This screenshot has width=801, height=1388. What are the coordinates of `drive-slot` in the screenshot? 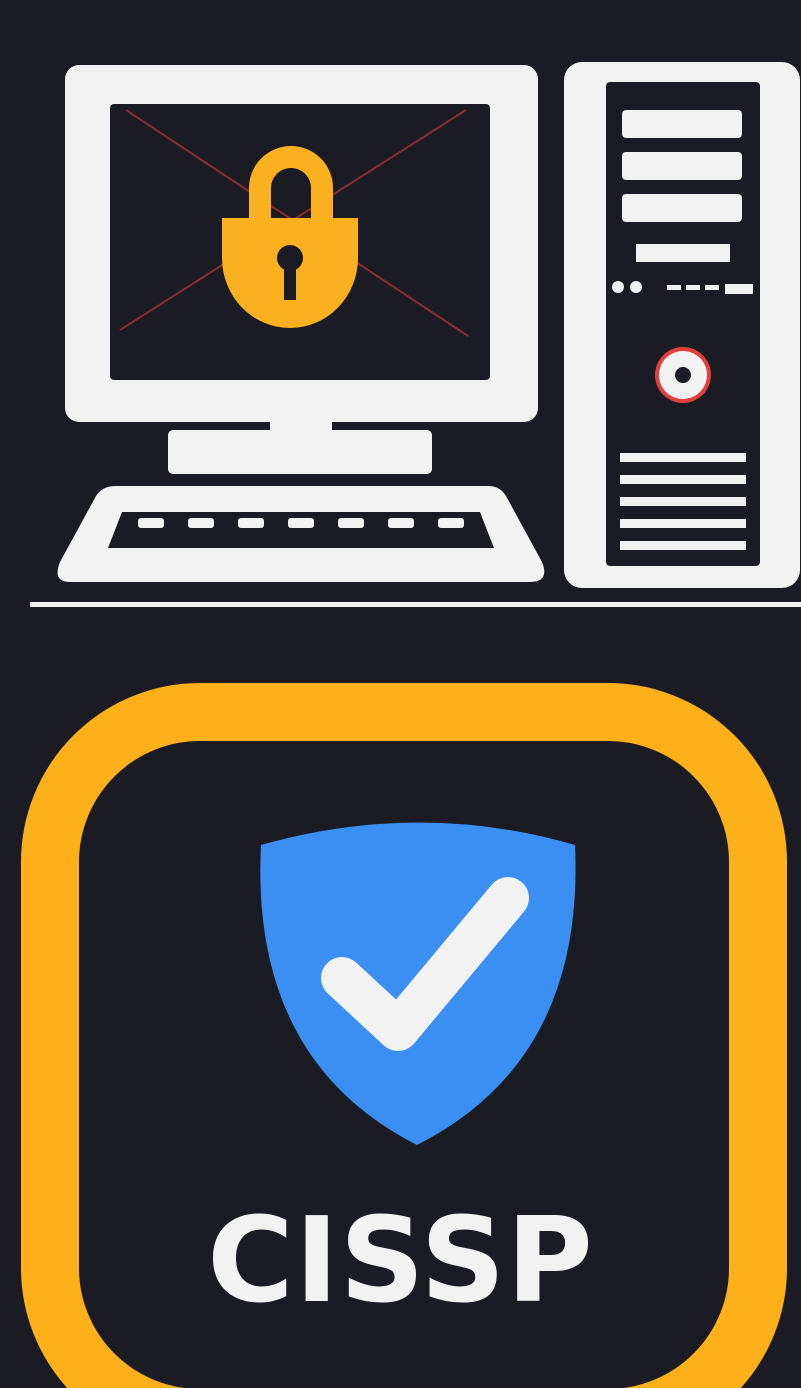 It's located at (683, 253).